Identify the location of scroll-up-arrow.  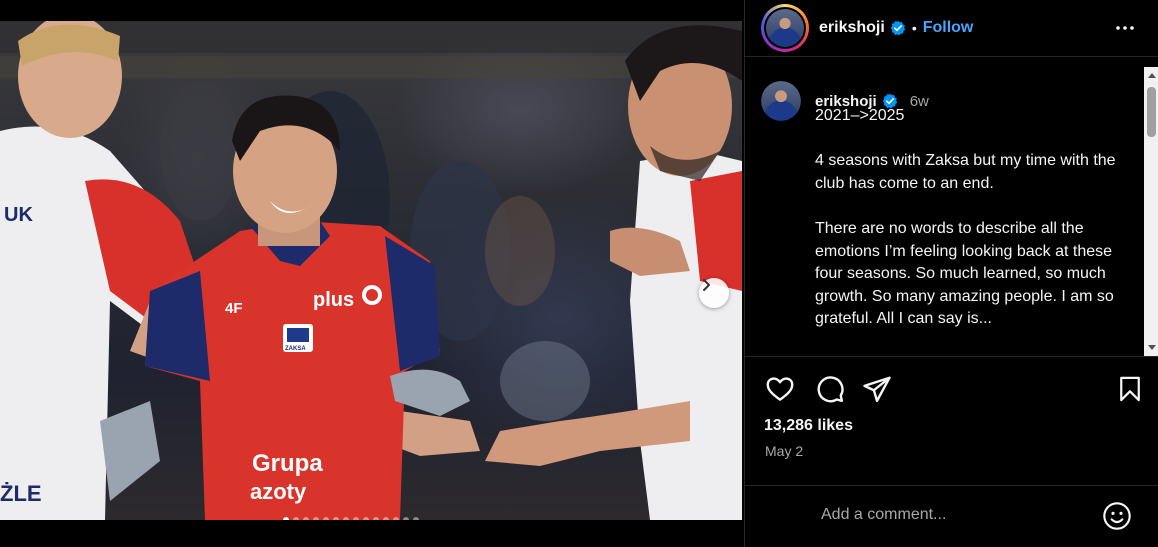
(1152, 75).